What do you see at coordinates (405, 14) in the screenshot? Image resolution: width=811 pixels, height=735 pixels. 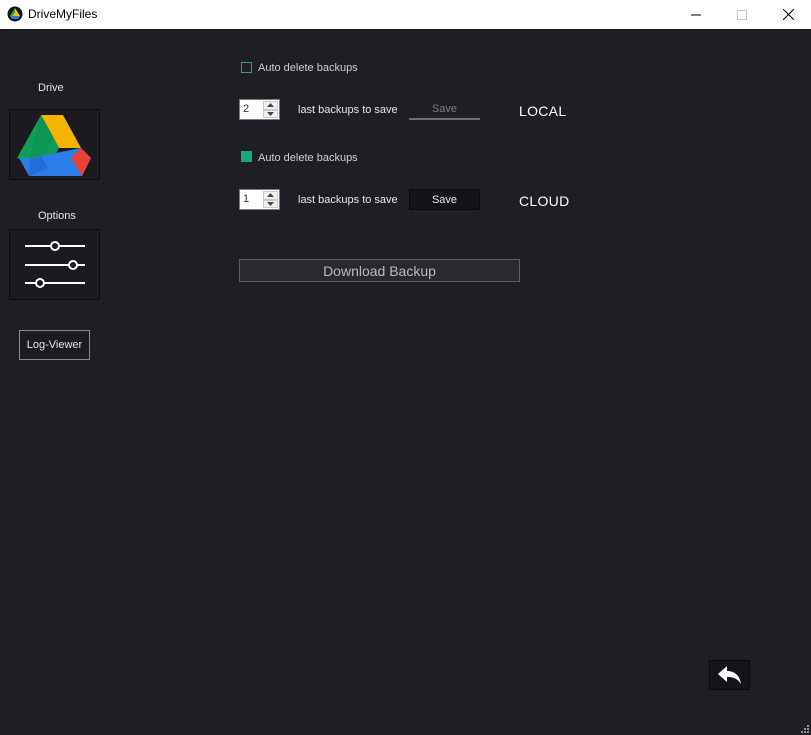 I see `title-bar: DriveMyFiles` at bounding box center [405, 14].